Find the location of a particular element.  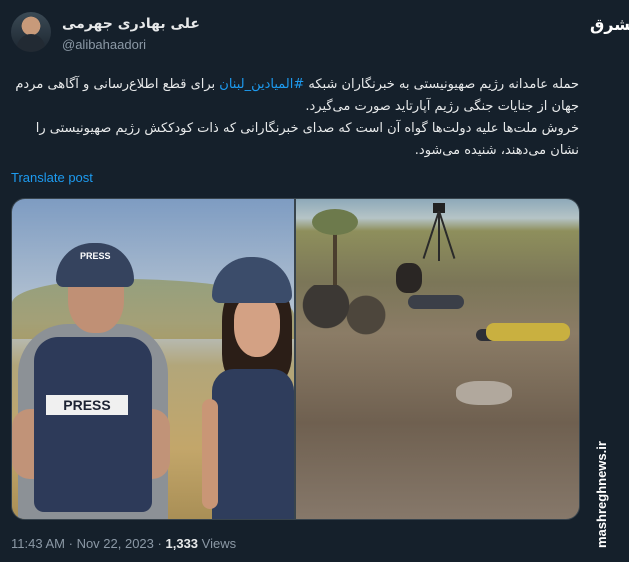

views-label: Views is located at coordinates (219, 543).